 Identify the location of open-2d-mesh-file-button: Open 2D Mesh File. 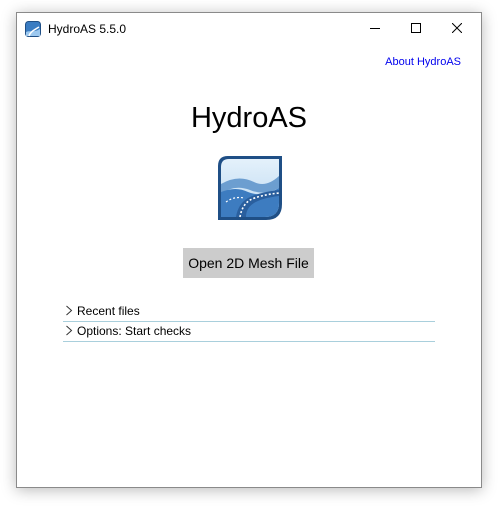
(248, 263).